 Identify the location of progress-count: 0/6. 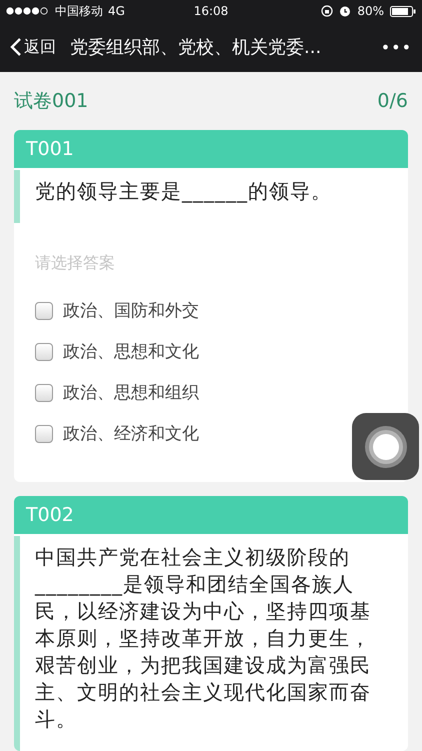
(392, 101).